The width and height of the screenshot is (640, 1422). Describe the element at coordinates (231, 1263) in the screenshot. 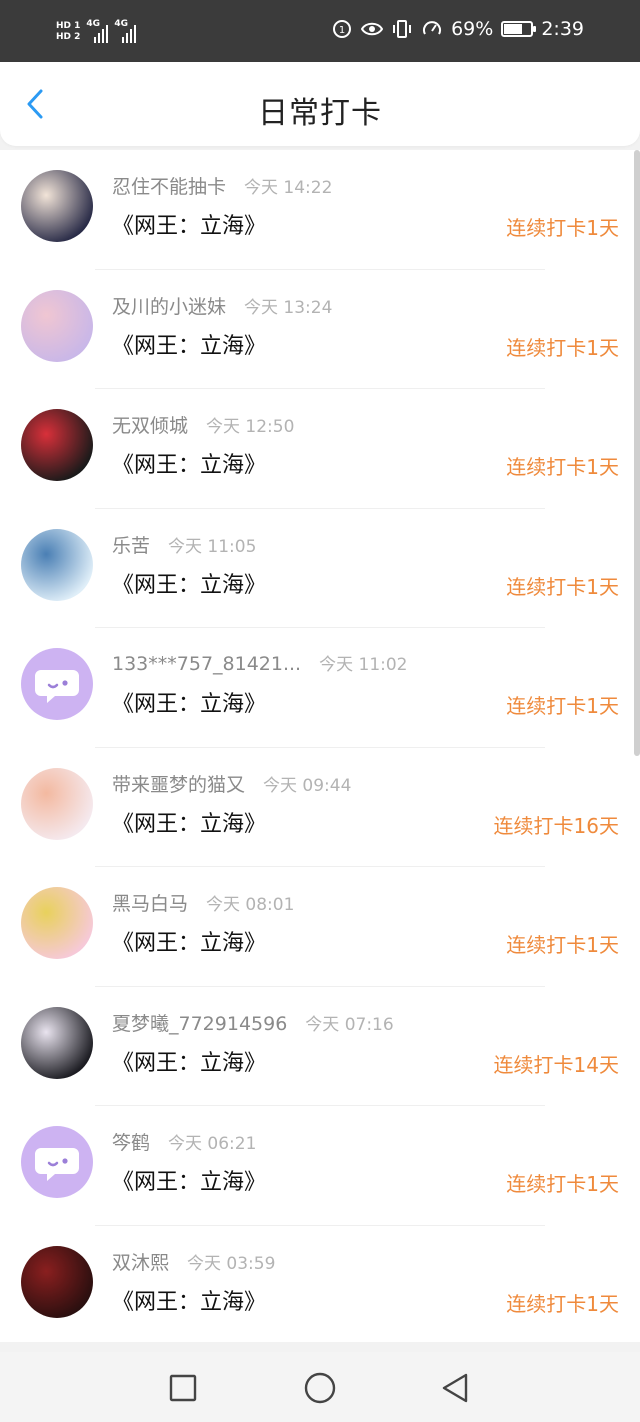

I see `checkin-time: 今天 03:59` at that location.